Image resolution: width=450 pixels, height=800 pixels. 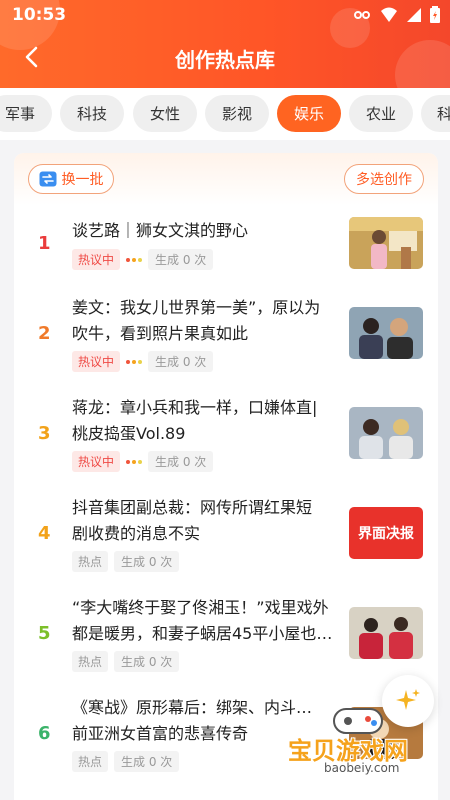 What do you see at coordinates (44, 433) in the screenshot?
I see `rank-number: 3` at bounding box center [44, 433].